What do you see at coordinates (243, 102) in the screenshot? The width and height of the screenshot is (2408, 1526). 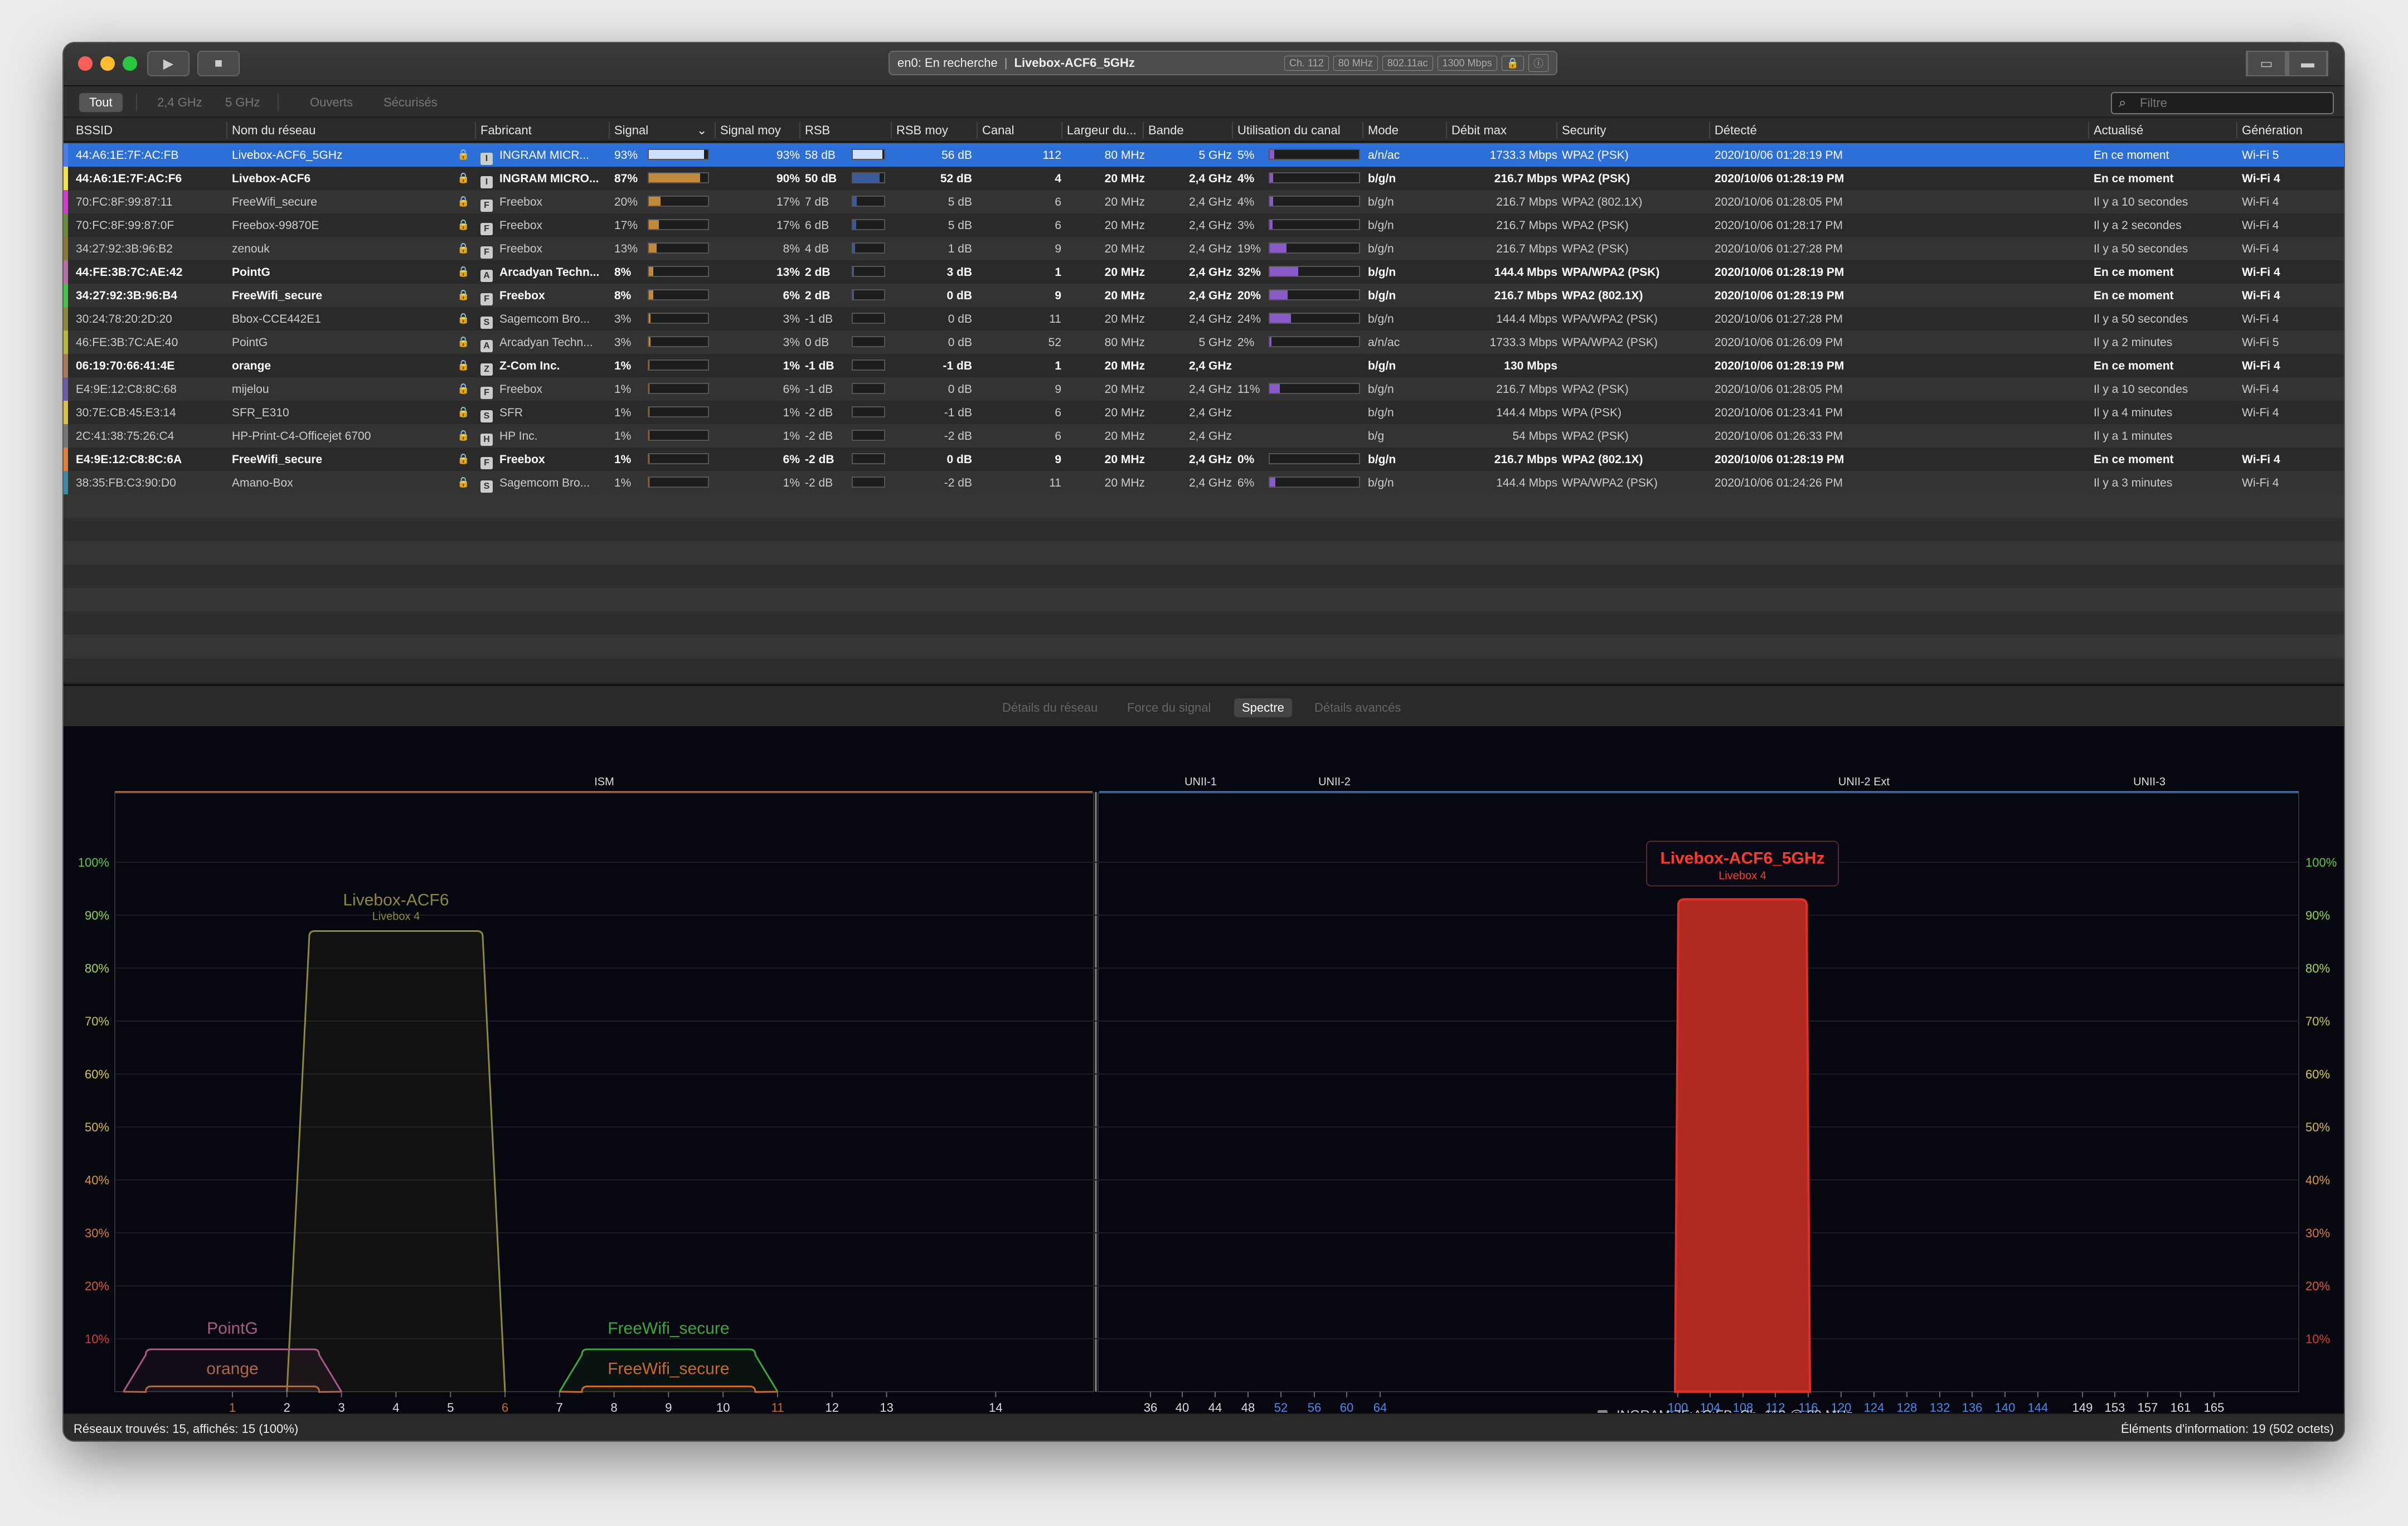 I see `filter-5ghz: 5 GHz` at bounding box center [243, 102].